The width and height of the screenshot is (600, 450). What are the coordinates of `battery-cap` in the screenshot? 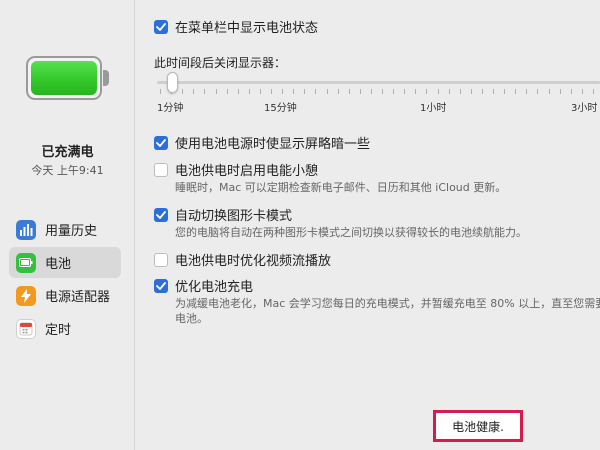 It's located at (106, 78).